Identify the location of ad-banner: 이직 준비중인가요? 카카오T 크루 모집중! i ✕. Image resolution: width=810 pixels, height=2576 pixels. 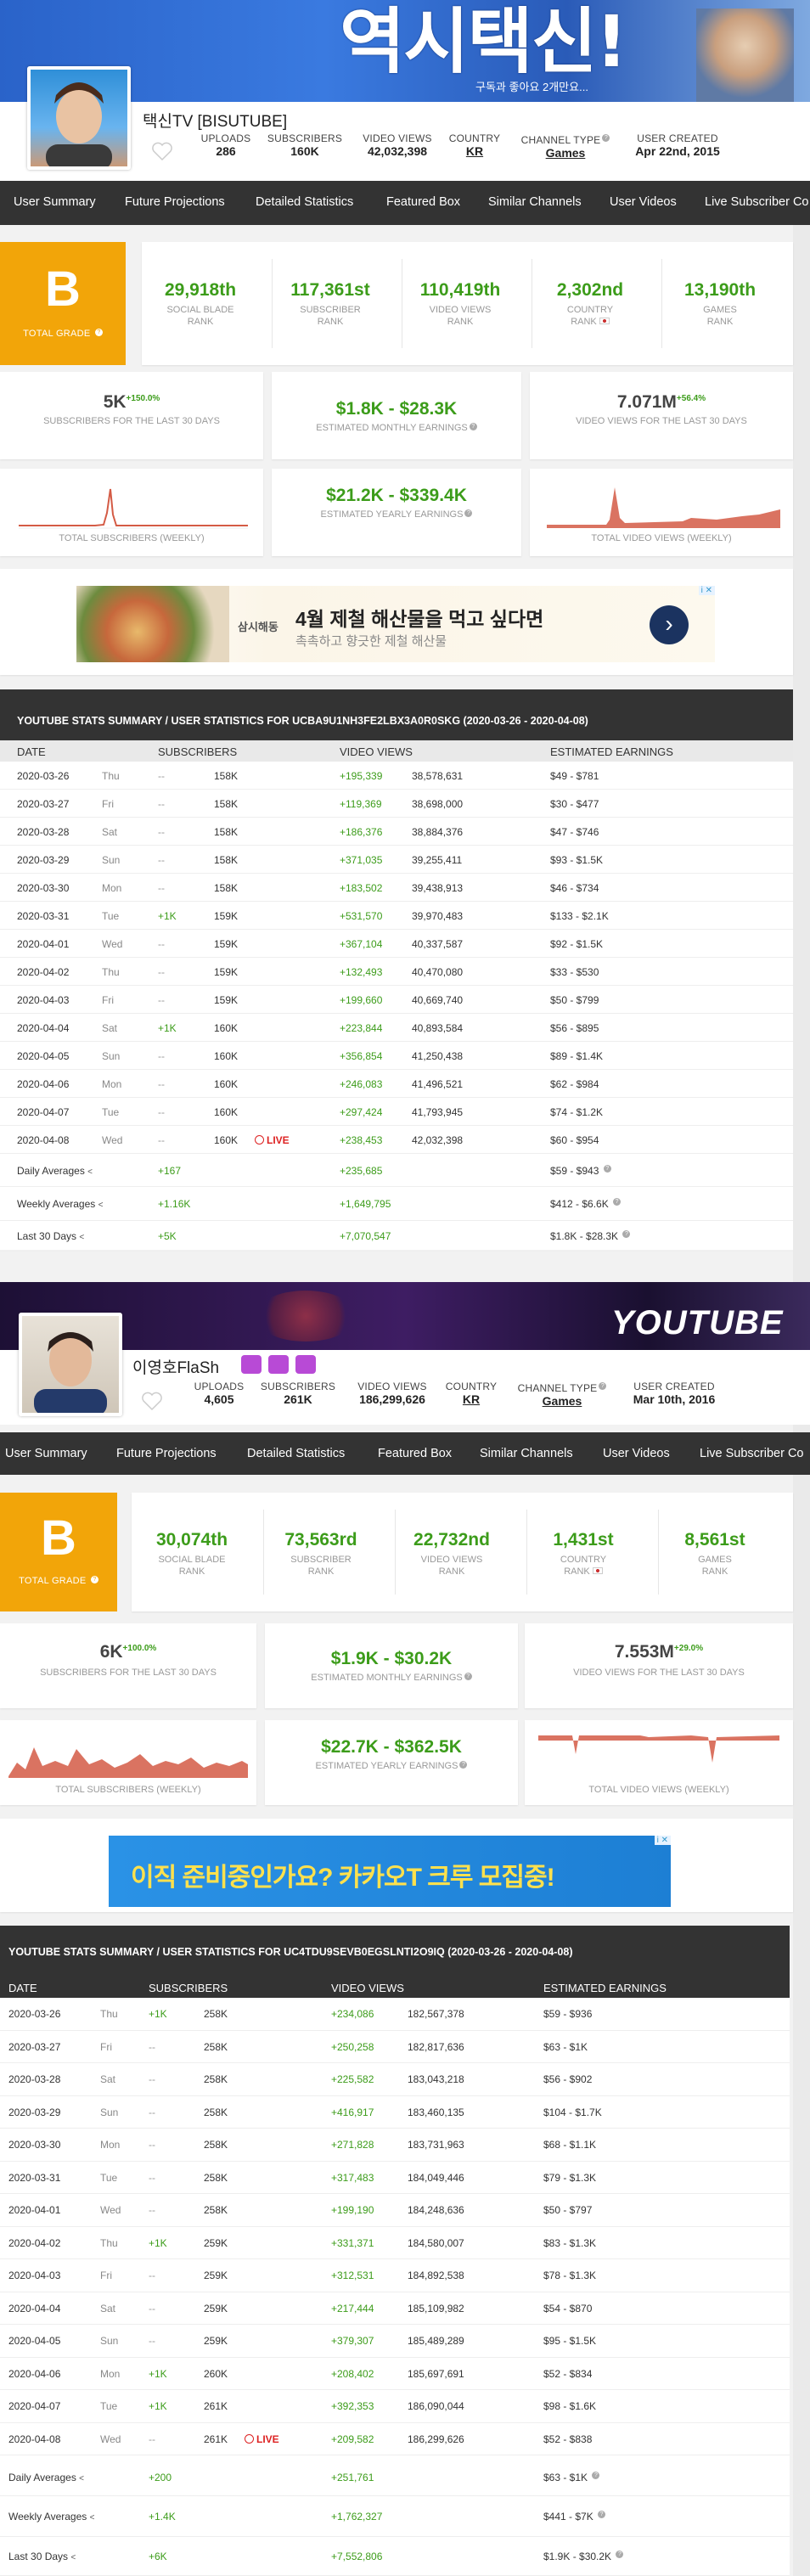
(390, 1871).